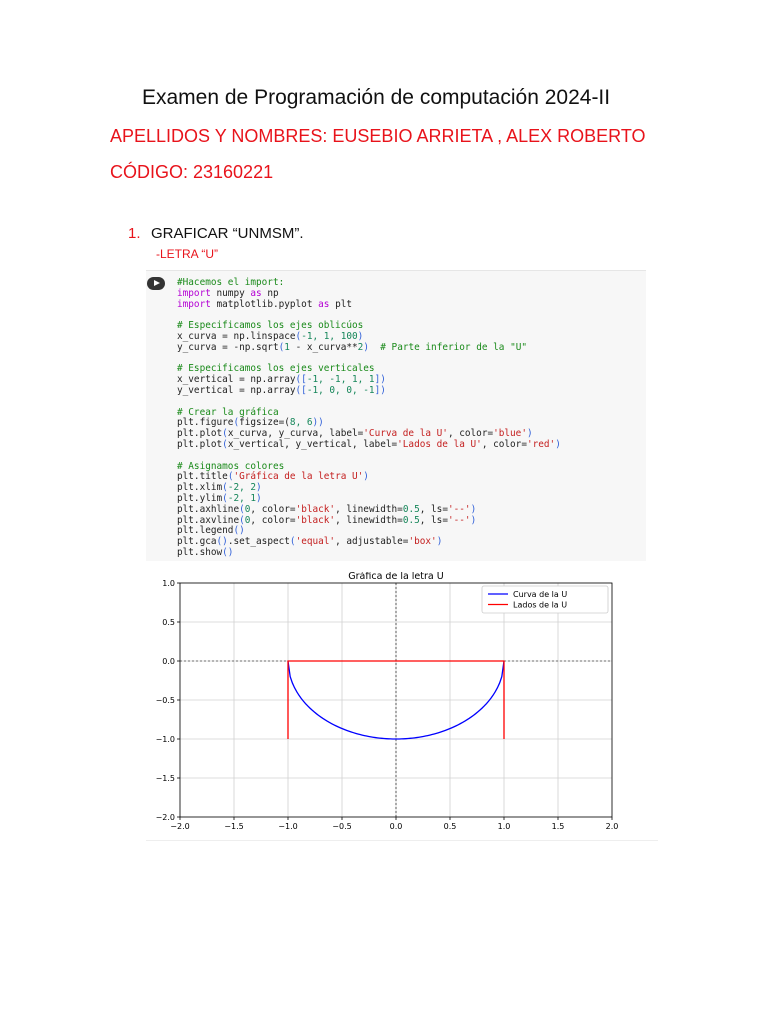  What do you see at coordinates (439, 444) in the screenshot?
I see `code-token: 'Lados de la U'` at bounding box center [439, 444].